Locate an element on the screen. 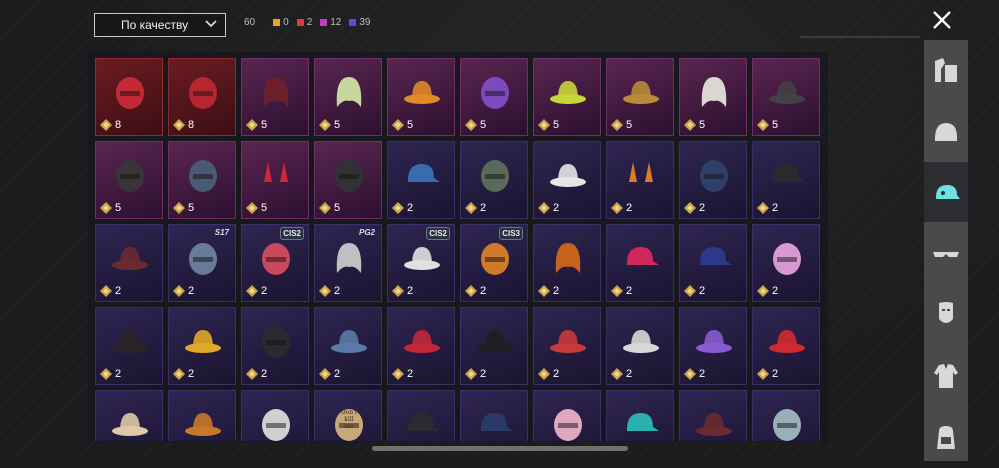  paper-bag-text: Don't kill me is located at coordinates (349, 419).